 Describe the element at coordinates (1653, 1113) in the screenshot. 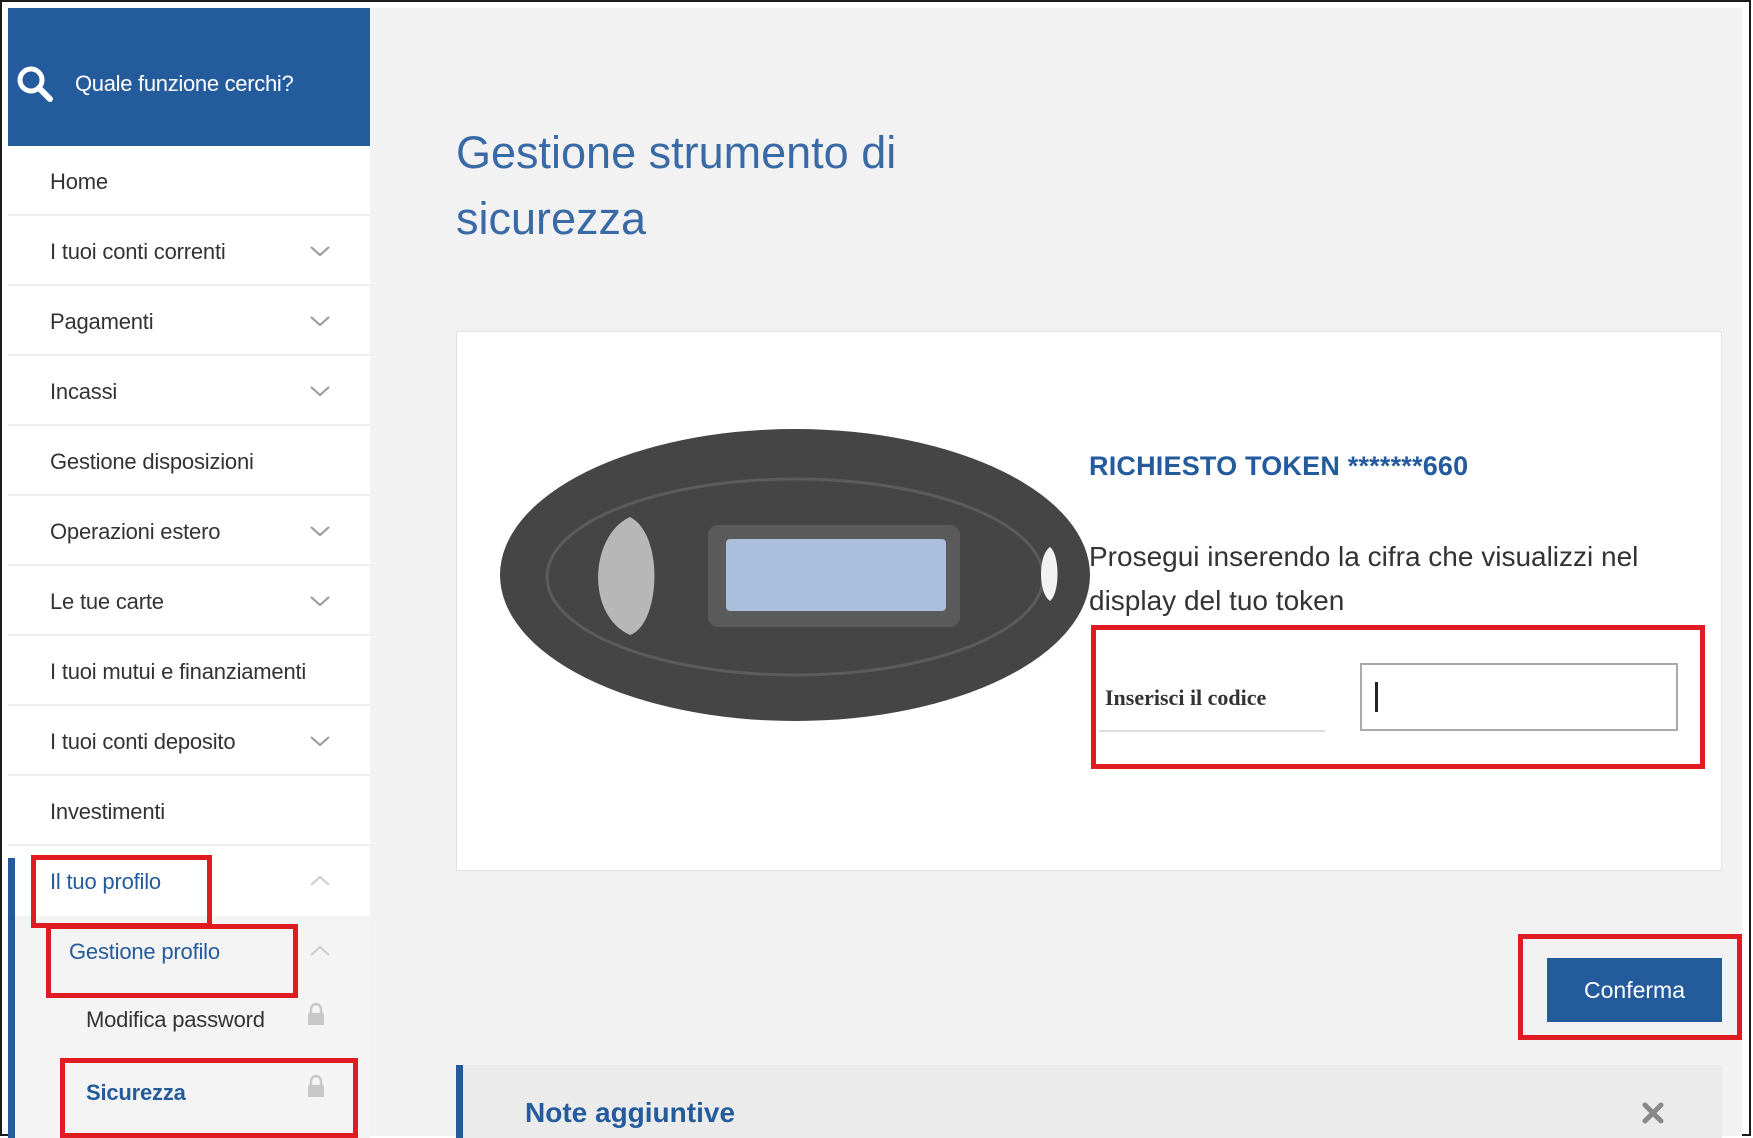

I see `close-icon` at that location.